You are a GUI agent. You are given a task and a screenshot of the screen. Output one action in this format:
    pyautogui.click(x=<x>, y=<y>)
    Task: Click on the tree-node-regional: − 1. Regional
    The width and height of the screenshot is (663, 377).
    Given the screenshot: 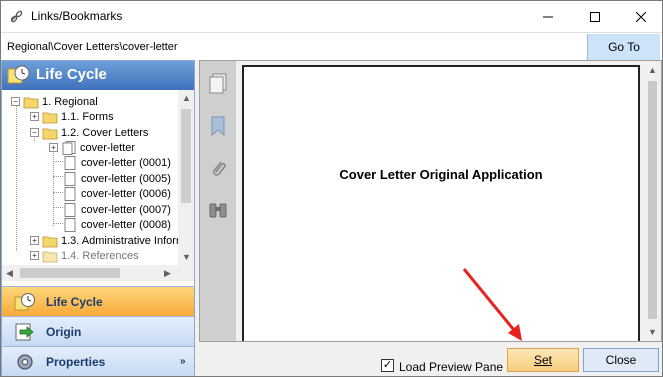 What is the action you would take?
    pyautogui.click(x=54, y=101)
    